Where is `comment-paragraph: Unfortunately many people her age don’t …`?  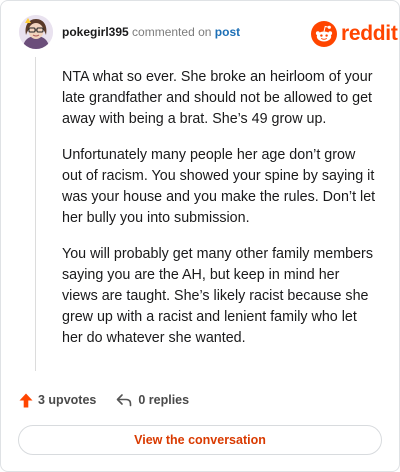
comment-paragraph: Unfortunately many people her age don’t … is located at coordinates (219, 186).